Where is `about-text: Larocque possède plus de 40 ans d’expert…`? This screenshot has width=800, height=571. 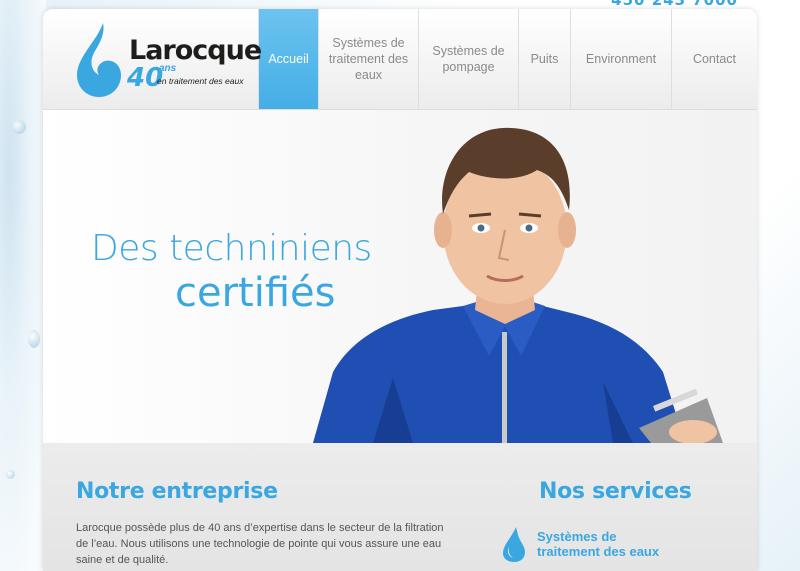
about-text: Larocque possède plus de 40 ans d’expert… is located at coordinates (260, 544).